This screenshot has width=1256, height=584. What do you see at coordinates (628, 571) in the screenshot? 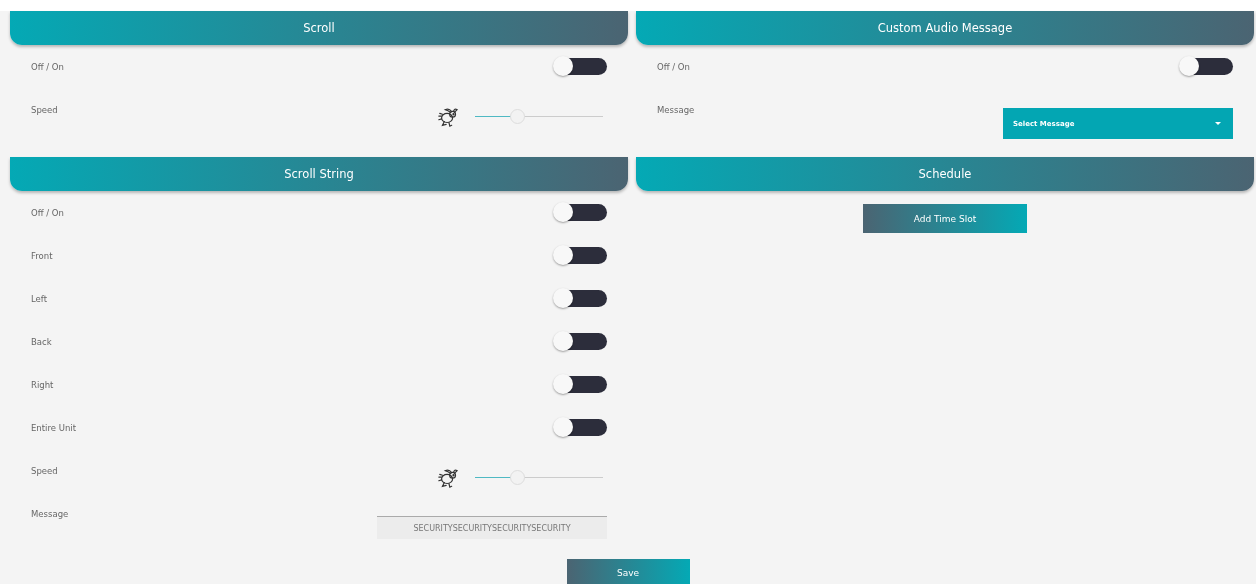
I see `save-button: Save` at bounding box center [628, 571].